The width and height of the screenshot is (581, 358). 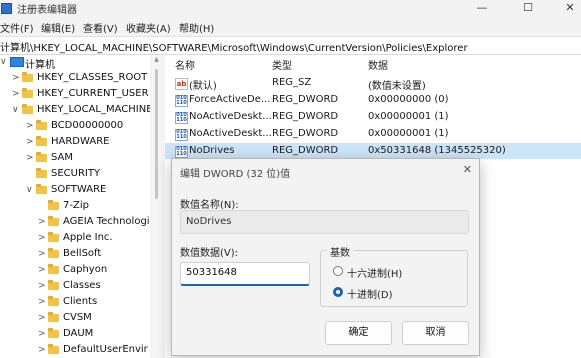 What do you see at coordinates (212, 150) in the screenshot?
I see `value-name: NoDrives` at bounding box center [212, 150].